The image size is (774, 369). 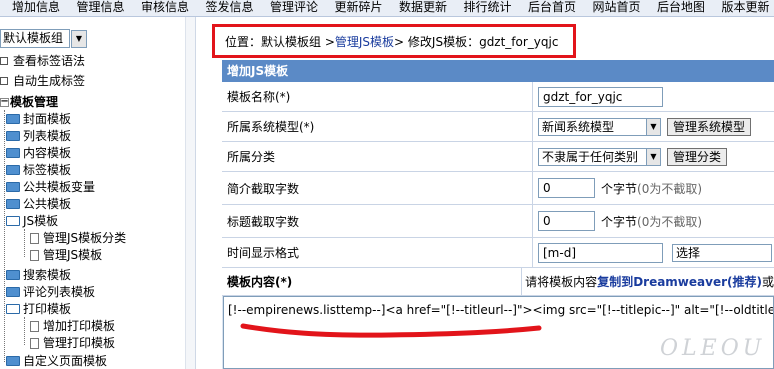 What do you see at coordinates (59, 187) in the screenshot?
I see `sidebar-item-label: 公共模板变量` at bounding box center [59, 187].